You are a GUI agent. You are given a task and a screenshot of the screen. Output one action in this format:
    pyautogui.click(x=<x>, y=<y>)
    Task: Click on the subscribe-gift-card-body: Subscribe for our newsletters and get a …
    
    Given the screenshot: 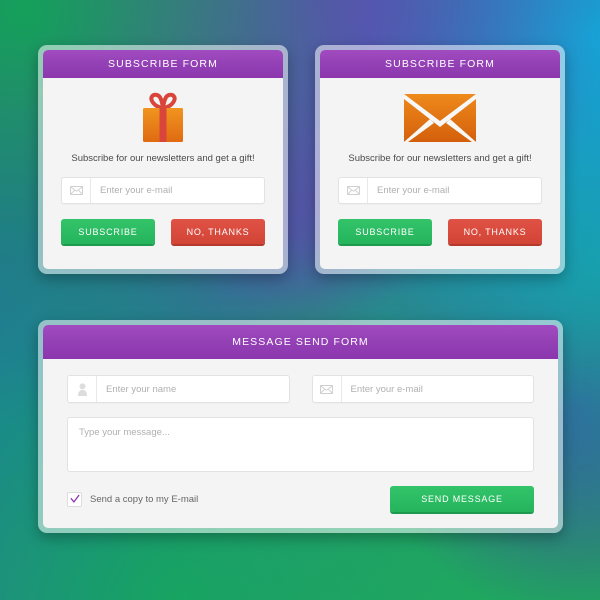 What is the action you would take?
    pyautogui.click(x=163, y=173)
    